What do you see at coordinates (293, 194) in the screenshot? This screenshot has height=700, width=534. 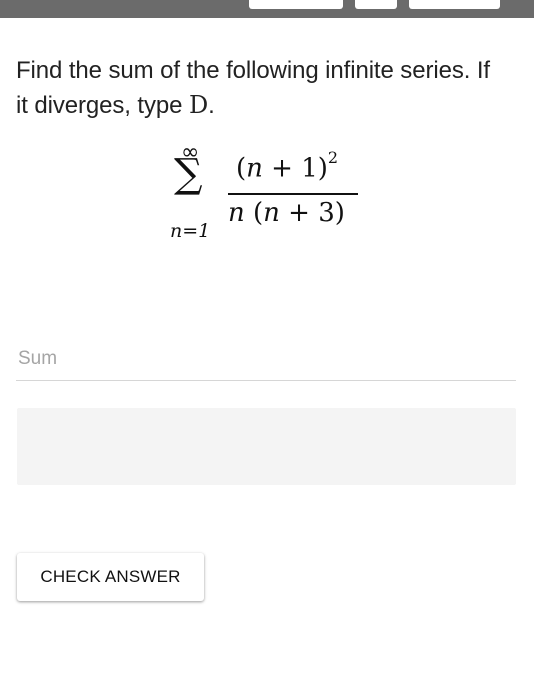 I see `fraction-bar` at bounding box center [293, 194].